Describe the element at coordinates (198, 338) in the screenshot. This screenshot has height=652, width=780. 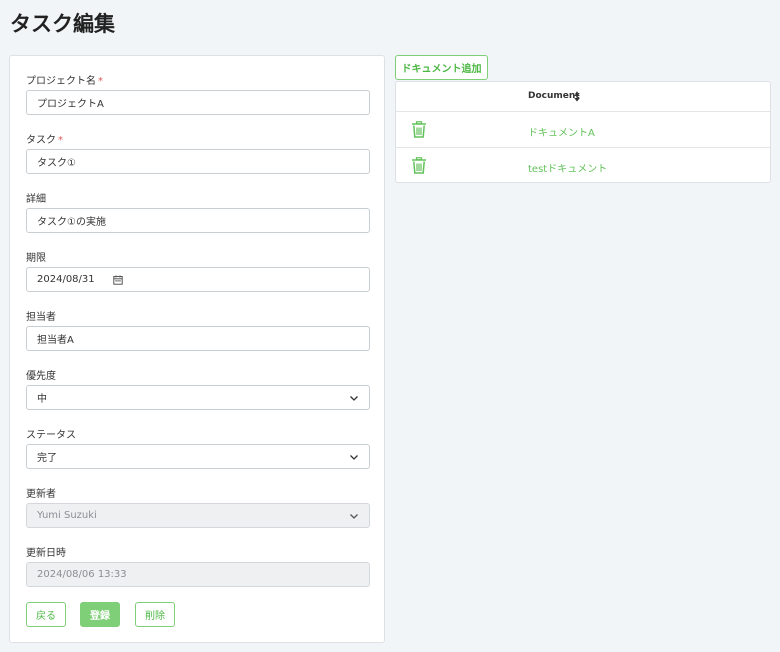
I see `assignee-input: 担当者A` at that location.